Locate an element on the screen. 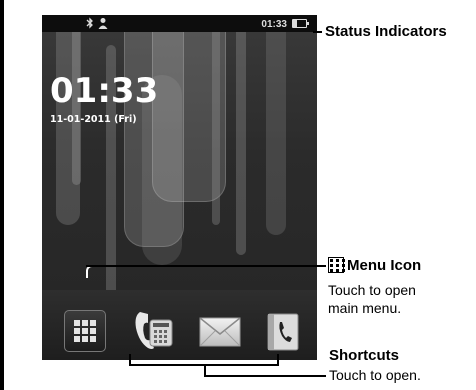  menu-button is located at coordinates (85, 331).